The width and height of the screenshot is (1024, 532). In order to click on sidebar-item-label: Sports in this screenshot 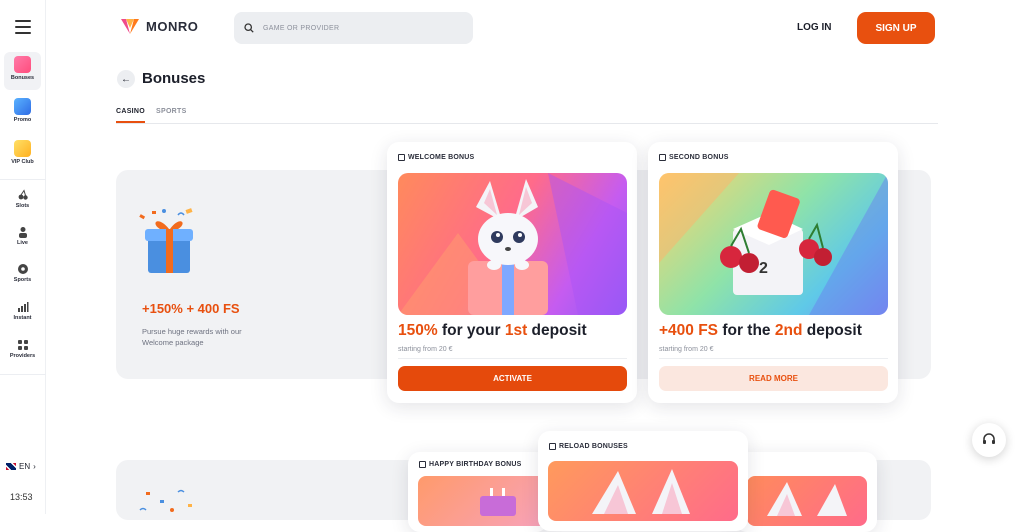, I will do `click(22, 280)`.